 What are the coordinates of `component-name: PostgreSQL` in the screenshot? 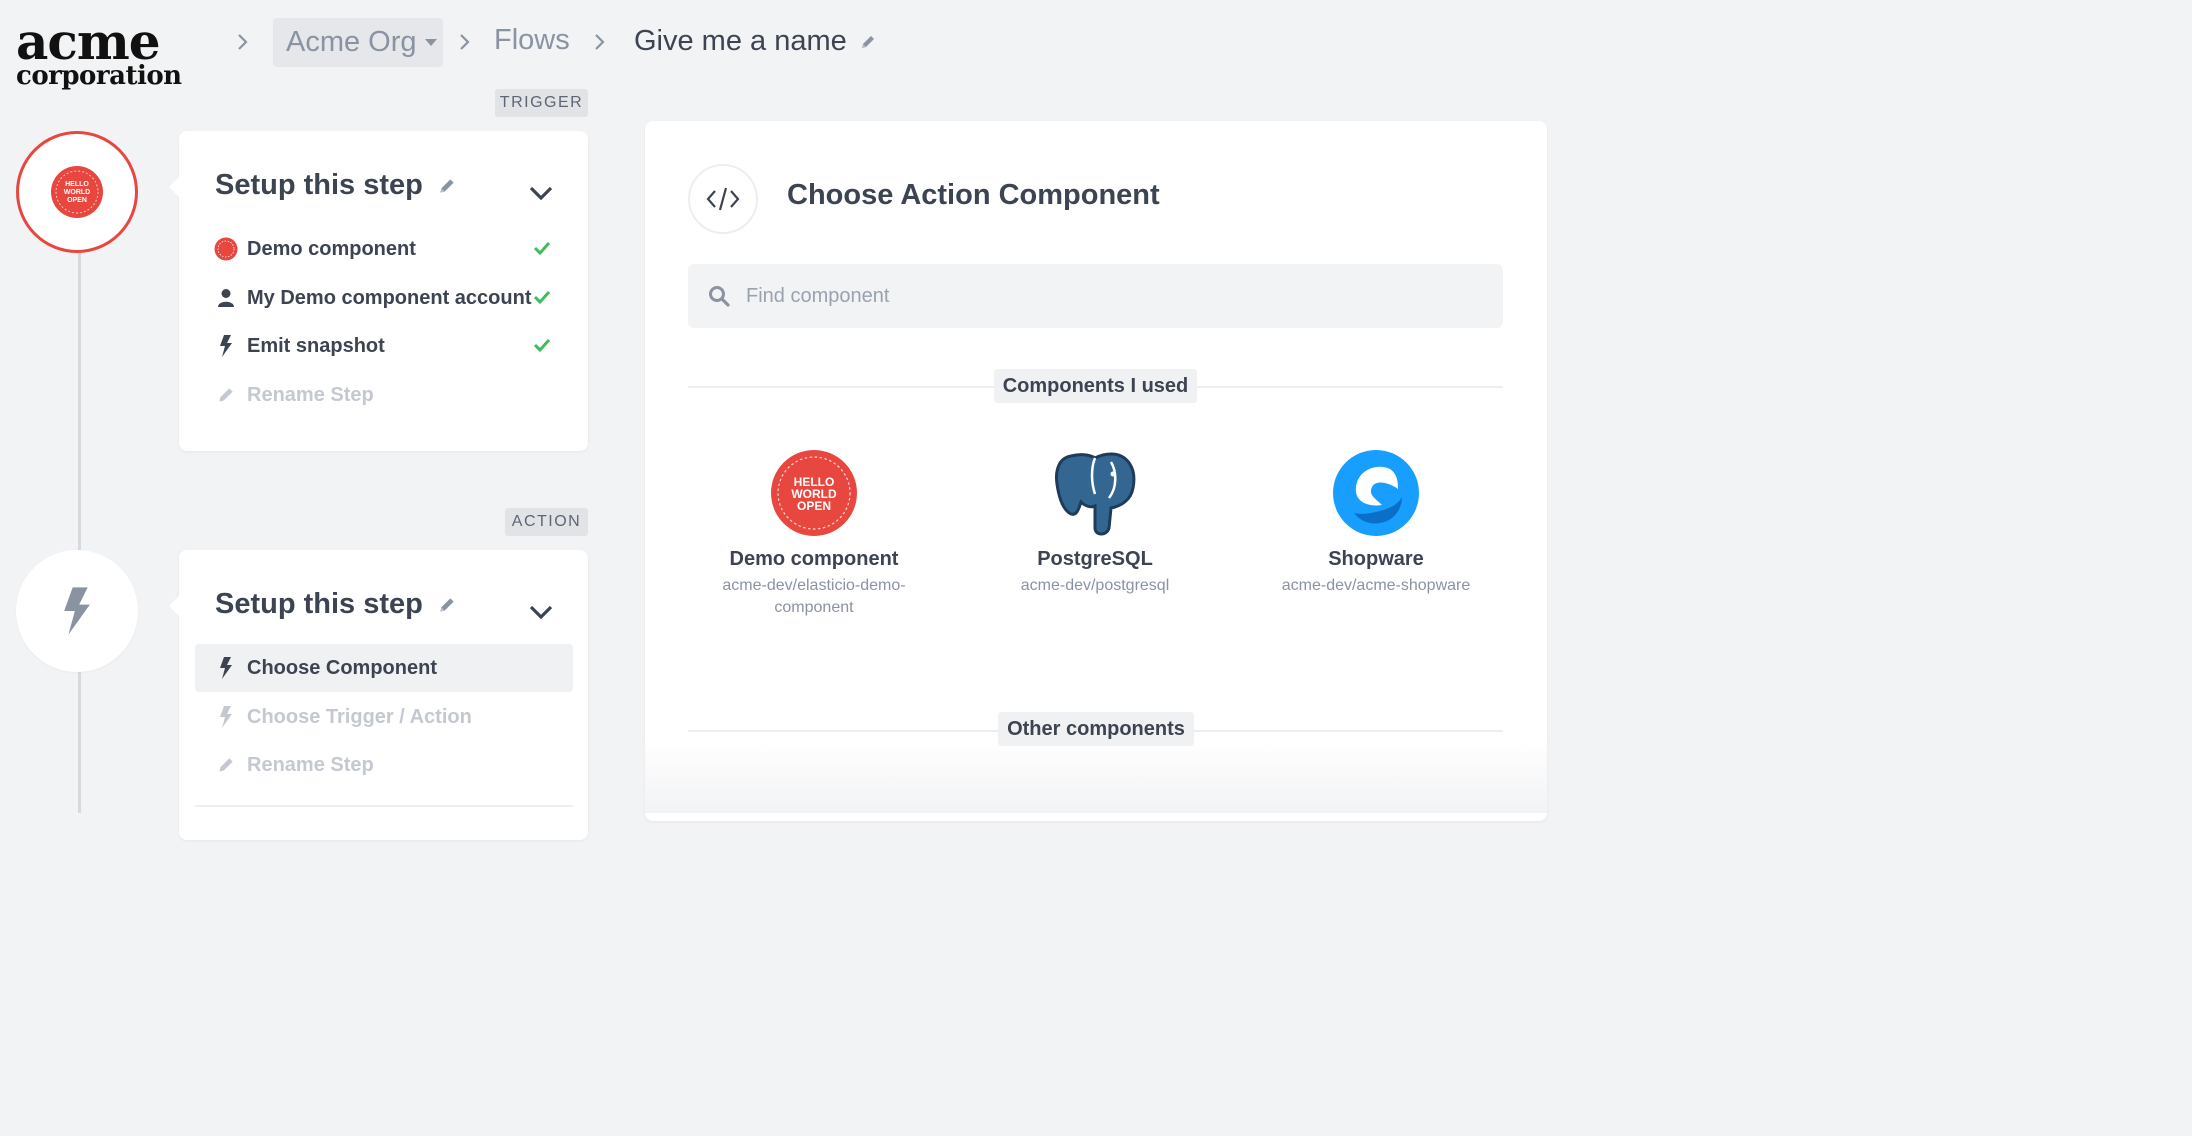 It's located at (1095, 559).